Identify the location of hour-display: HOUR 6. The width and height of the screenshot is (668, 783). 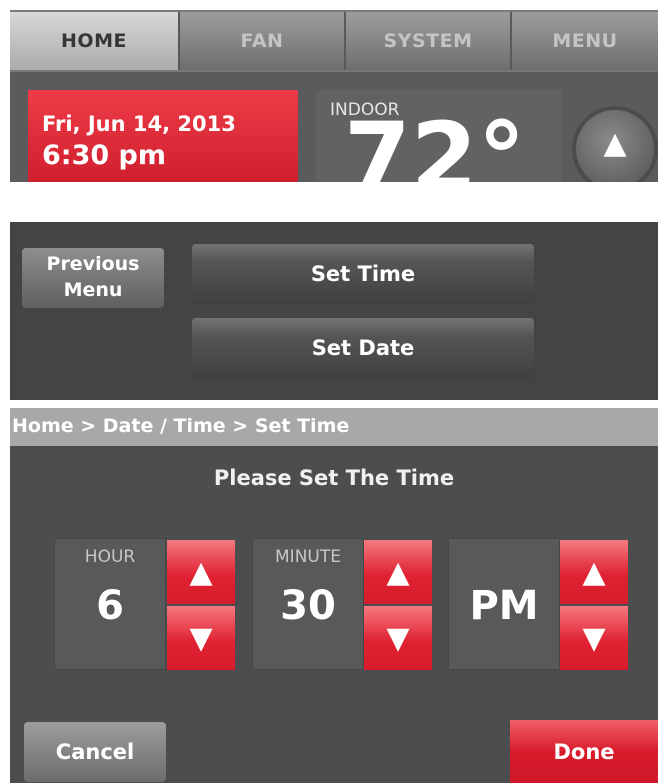
(110, 604).